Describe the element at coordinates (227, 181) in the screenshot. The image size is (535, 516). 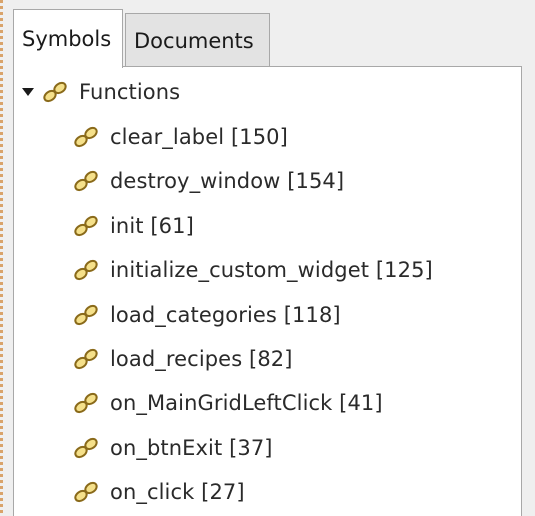
I see `tree-item-label: destroy_window [154]` at that location.